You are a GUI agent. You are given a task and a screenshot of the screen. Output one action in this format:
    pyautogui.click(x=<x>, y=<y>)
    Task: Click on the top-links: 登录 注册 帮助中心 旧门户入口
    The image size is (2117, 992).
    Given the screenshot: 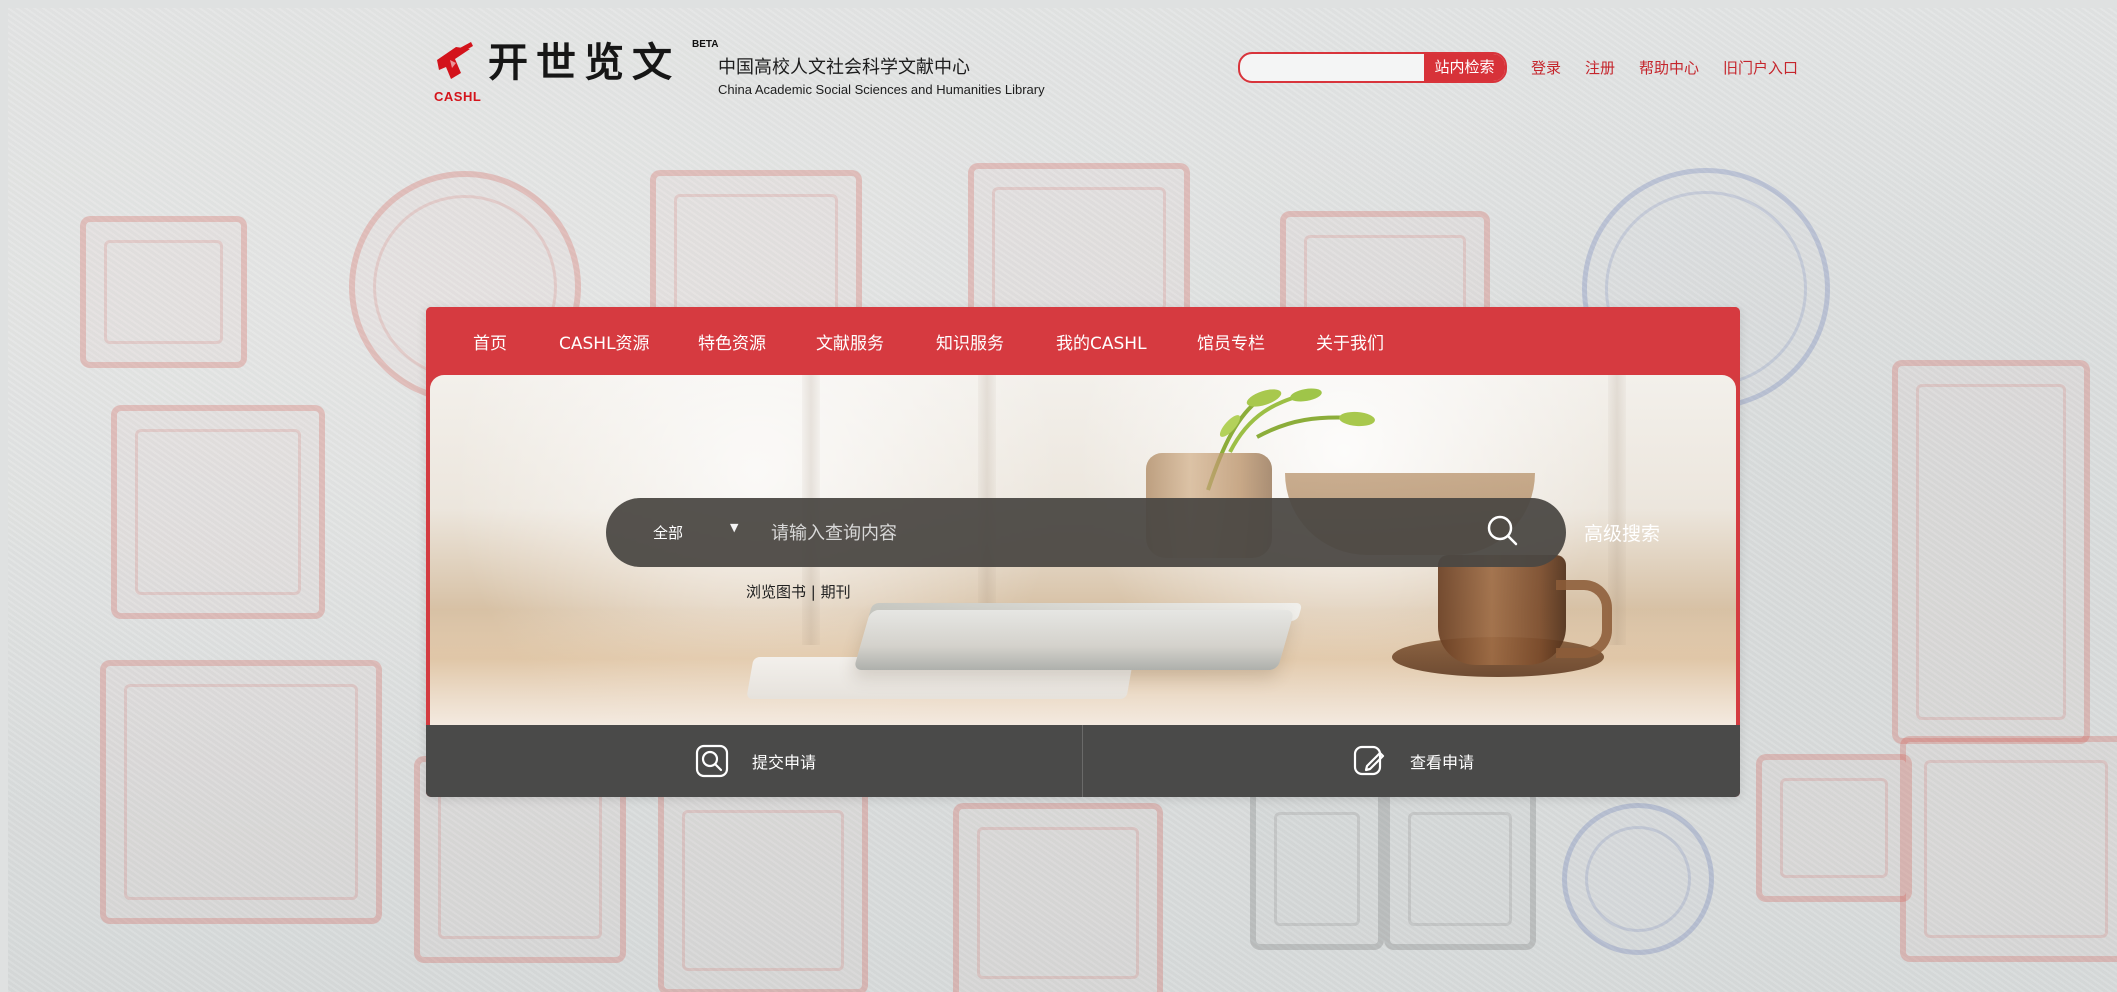 What is the action you would take?
    pyautogui.click(x=1664, y=67)
    